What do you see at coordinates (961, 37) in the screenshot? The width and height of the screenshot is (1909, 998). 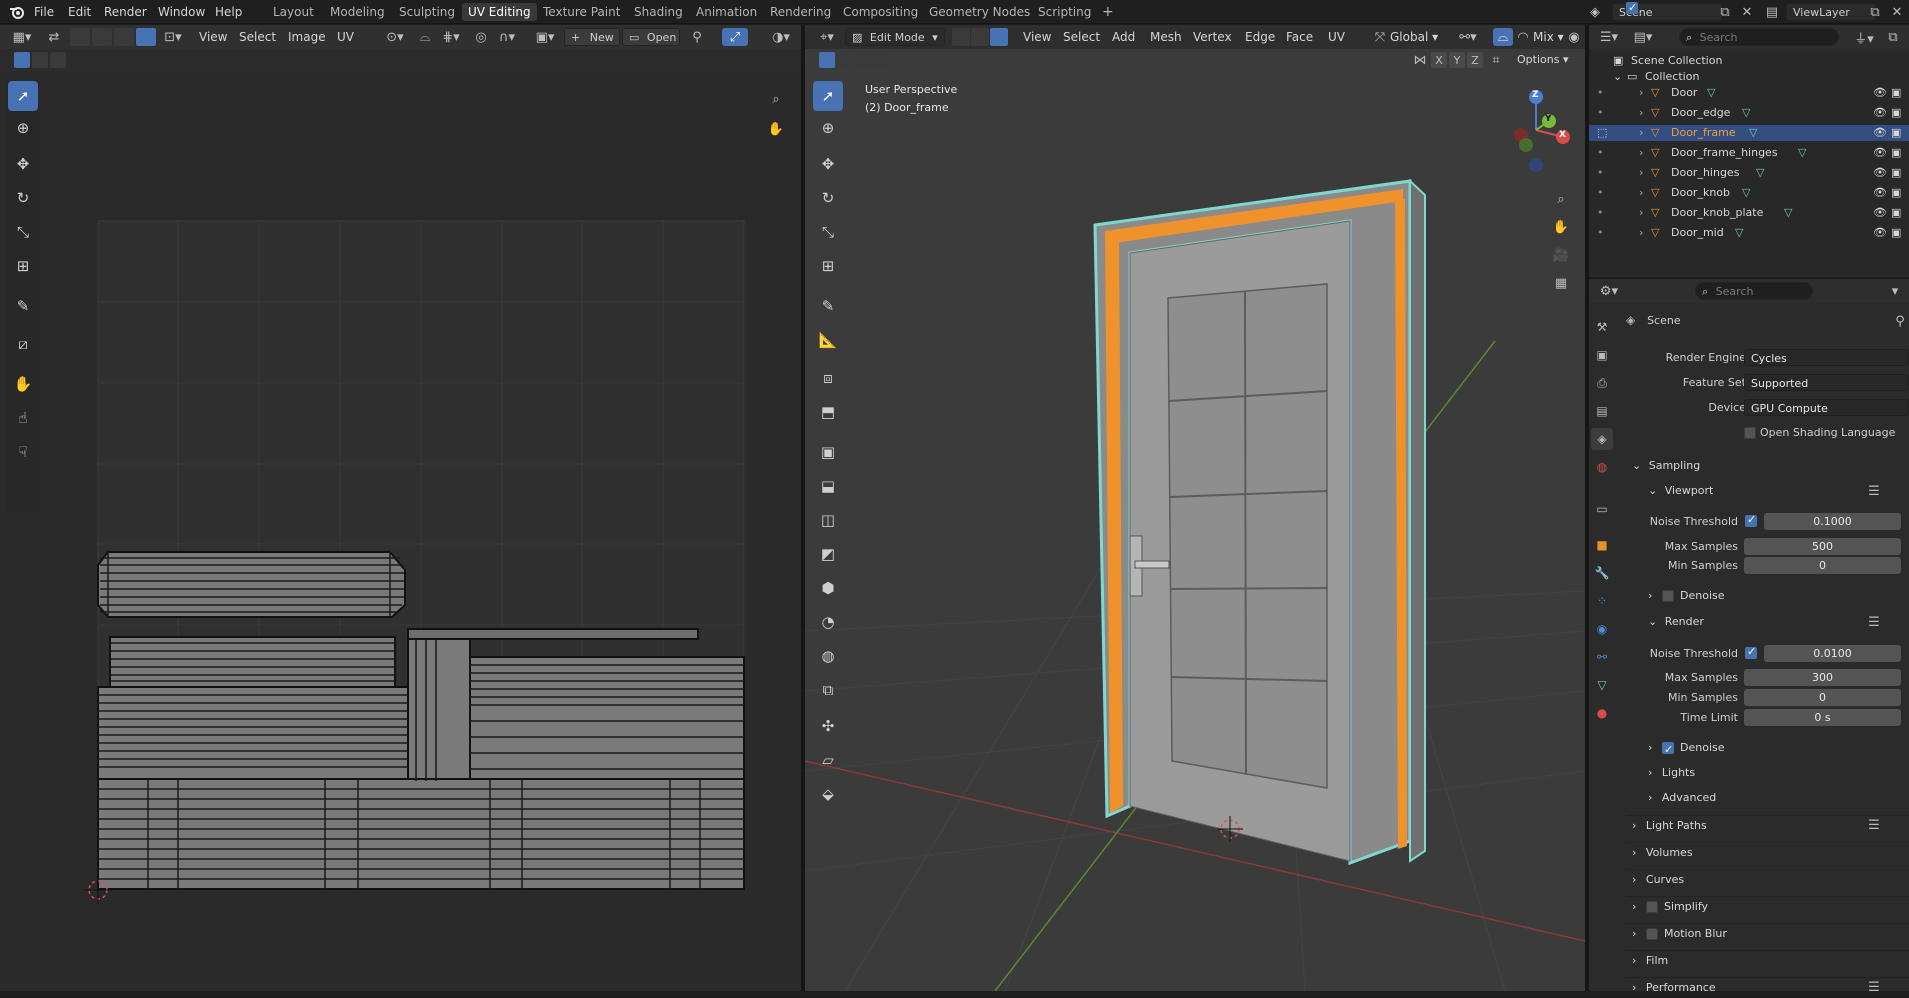 I see `vertex-select-button` at bounding box center [961, 37].